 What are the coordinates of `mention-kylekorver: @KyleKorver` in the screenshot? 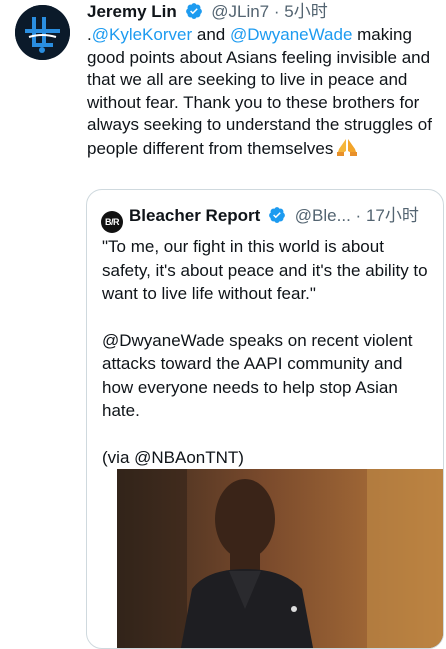 It's located at (142, 34).